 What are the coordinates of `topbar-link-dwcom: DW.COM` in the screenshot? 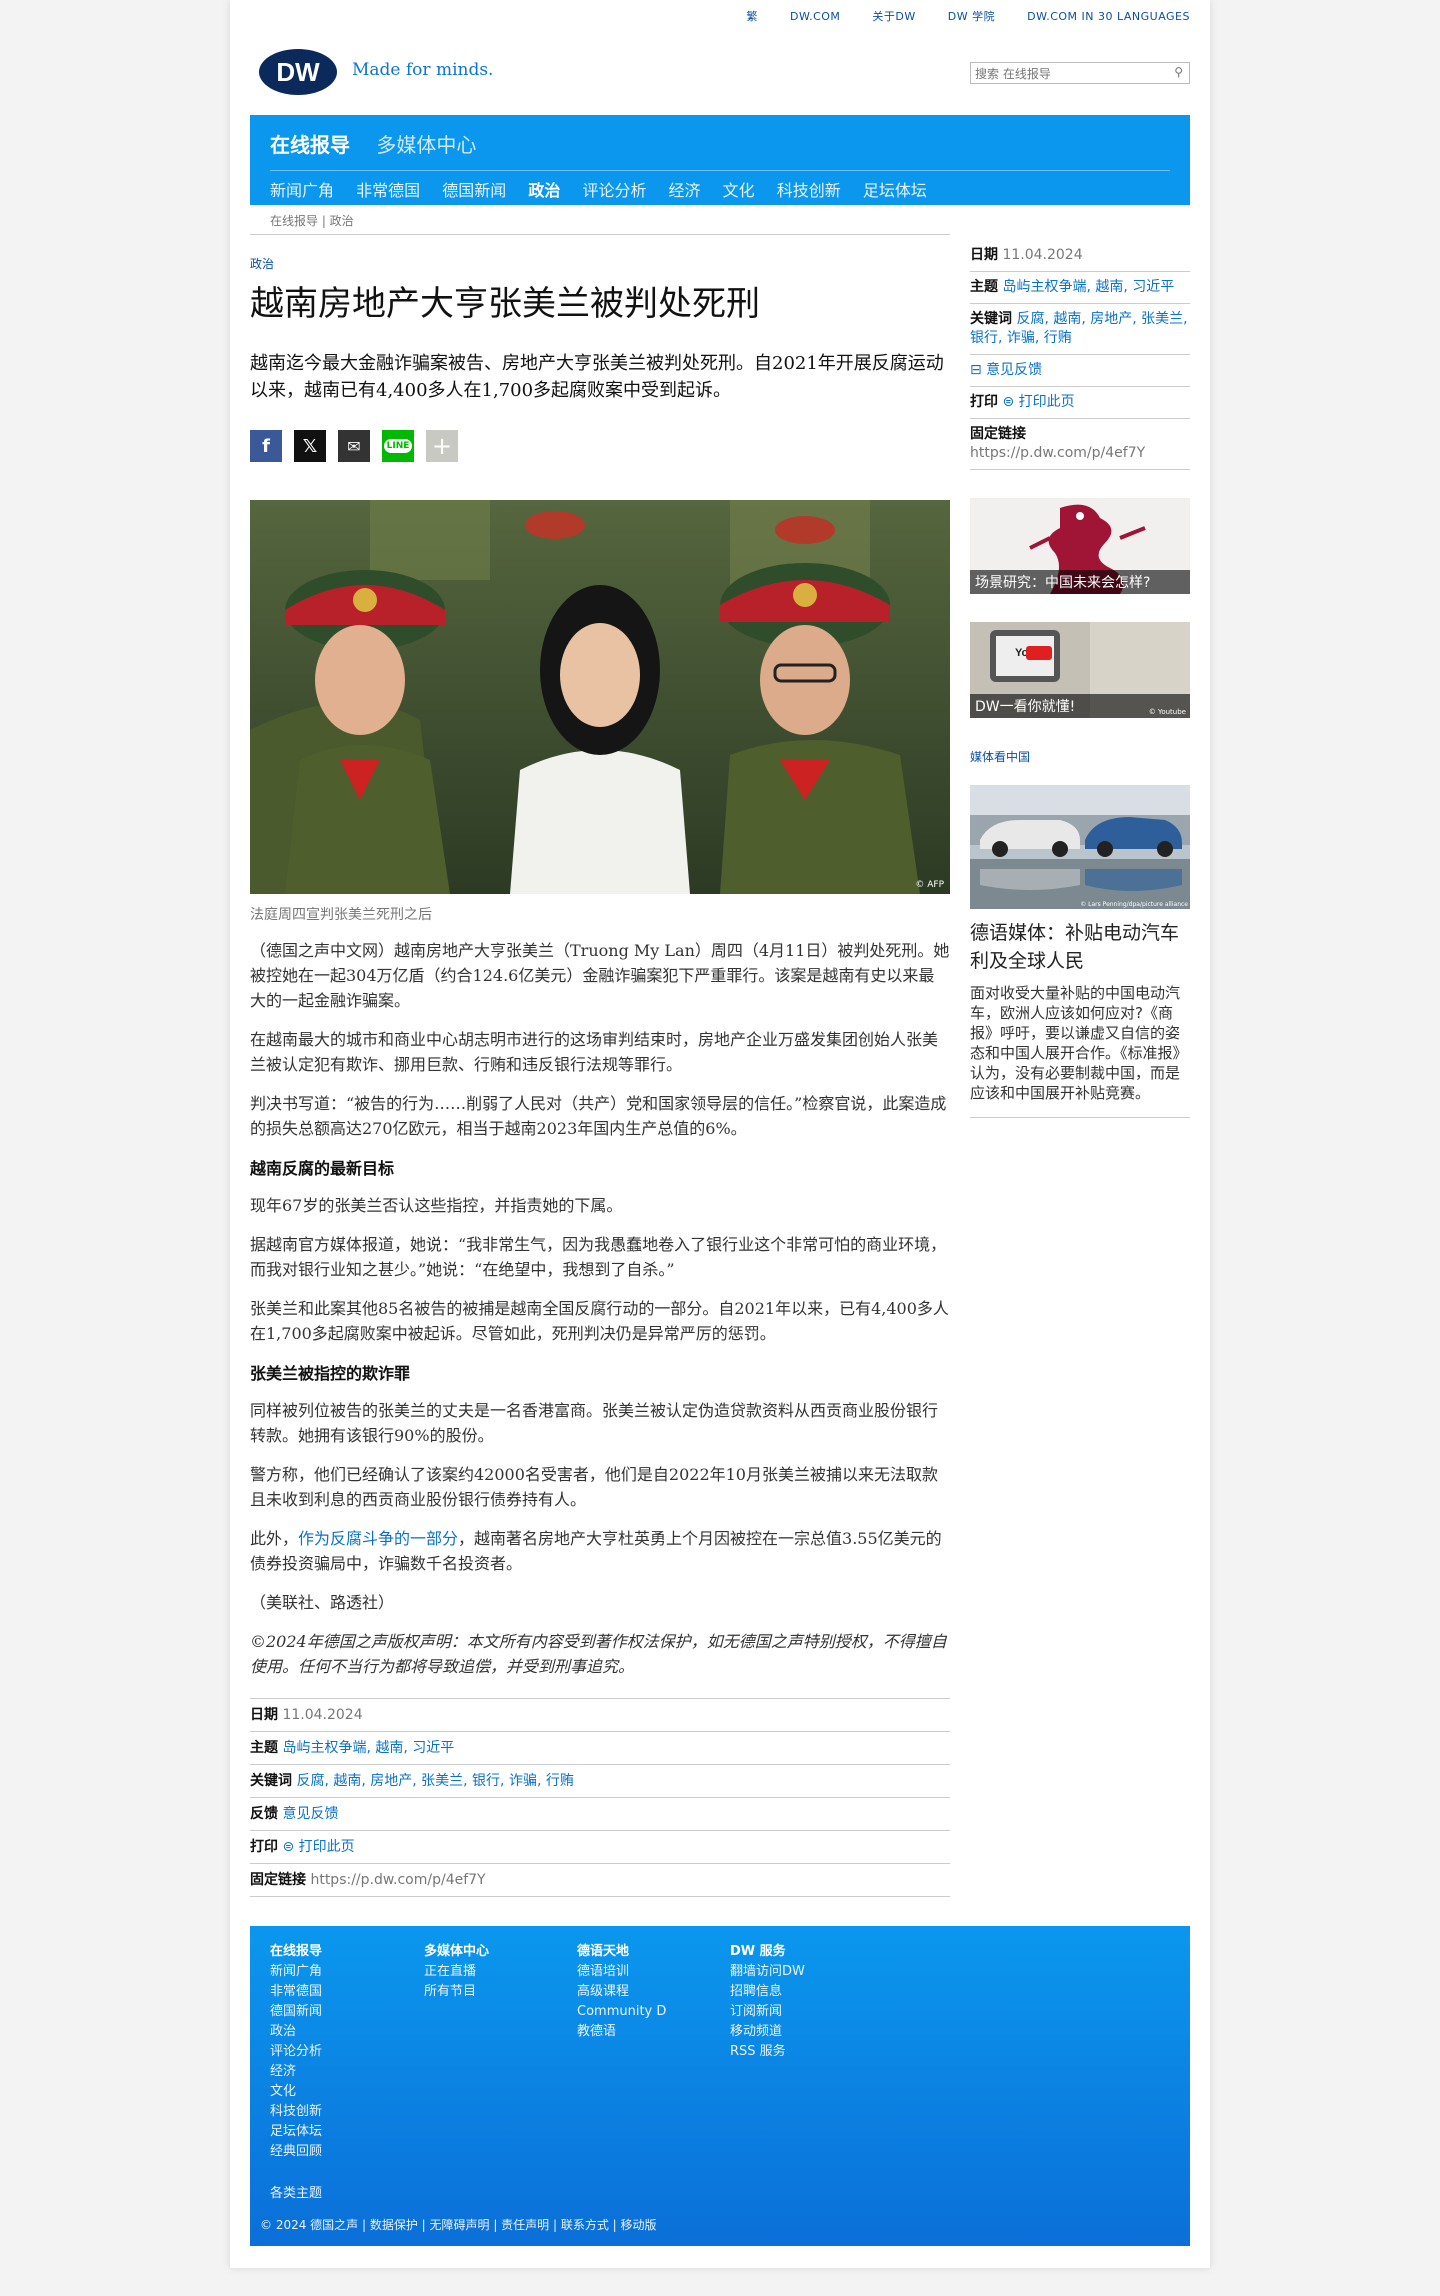 It's located at (815, 16).